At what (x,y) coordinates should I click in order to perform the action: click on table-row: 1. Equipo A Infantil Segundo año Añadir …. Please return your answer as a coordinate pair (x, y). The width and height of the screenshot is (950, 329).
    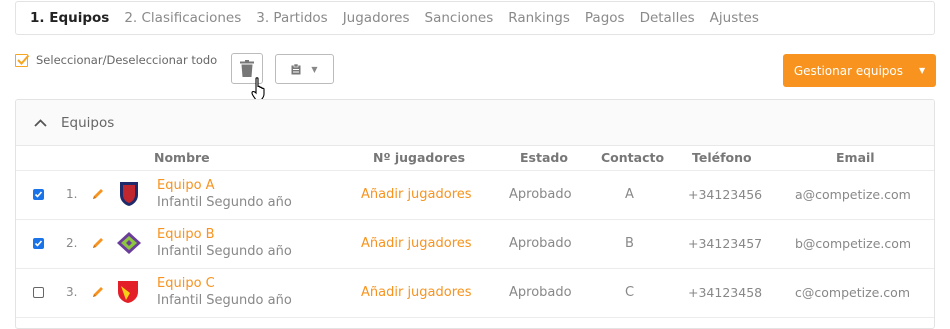
    Looking at the image, I should click on (475, 195).